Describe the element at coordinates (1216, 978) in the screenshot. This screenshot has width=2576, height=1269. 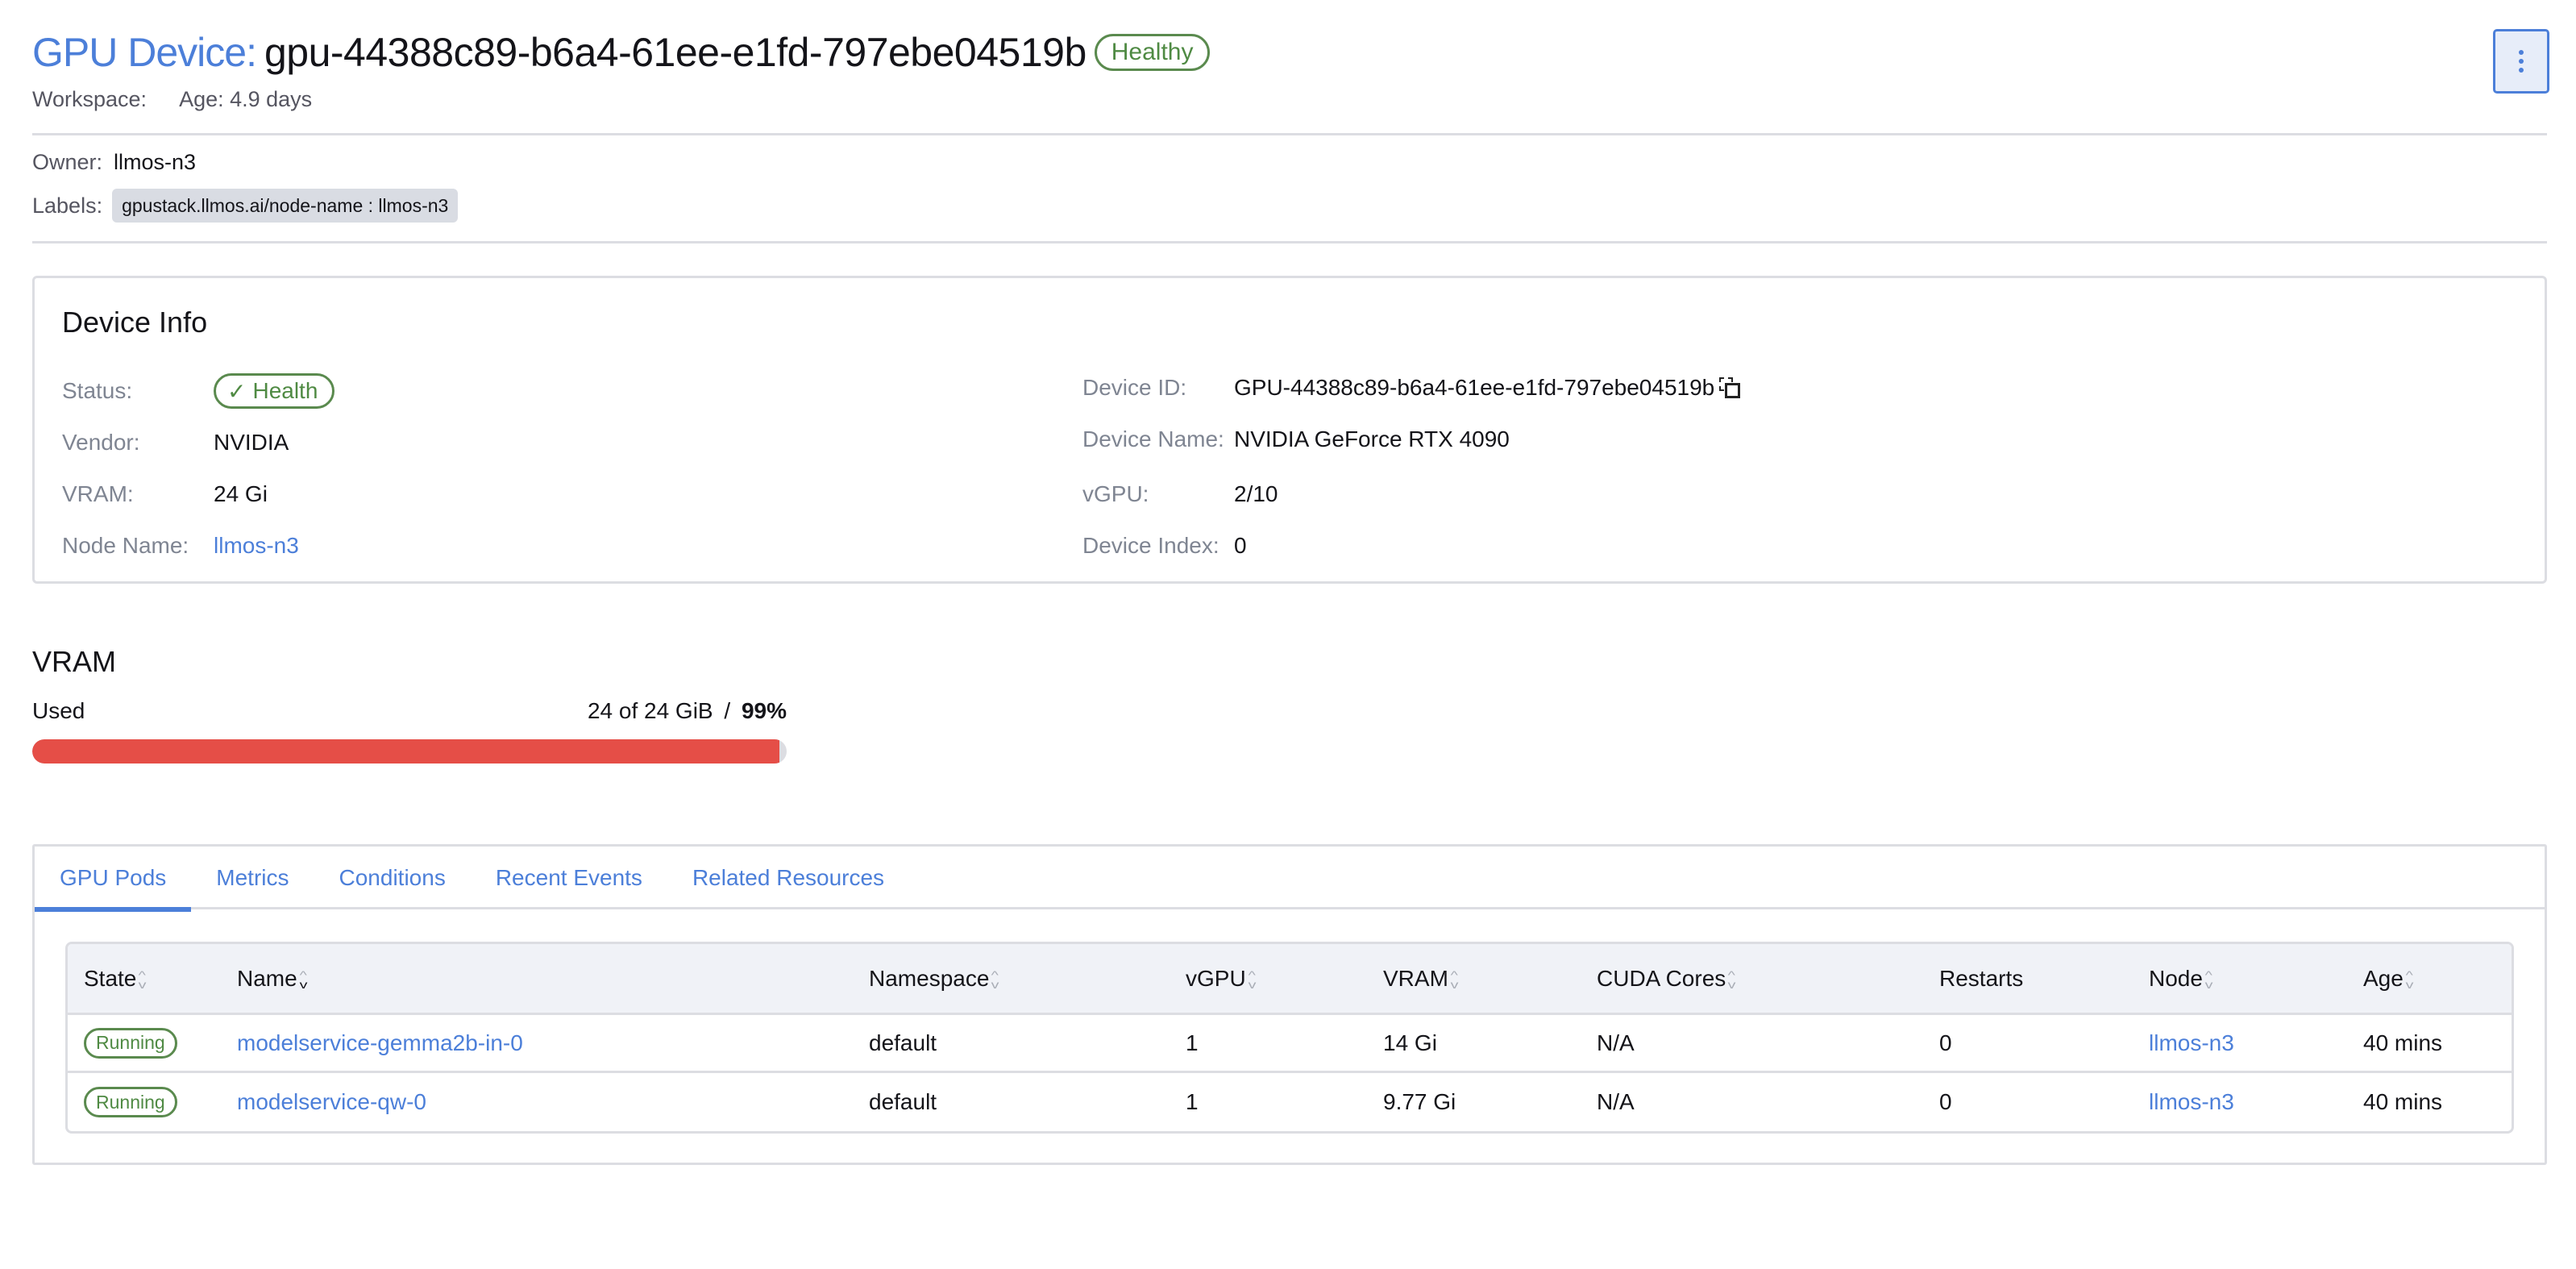
I see `column-label: vGPU` at that location.